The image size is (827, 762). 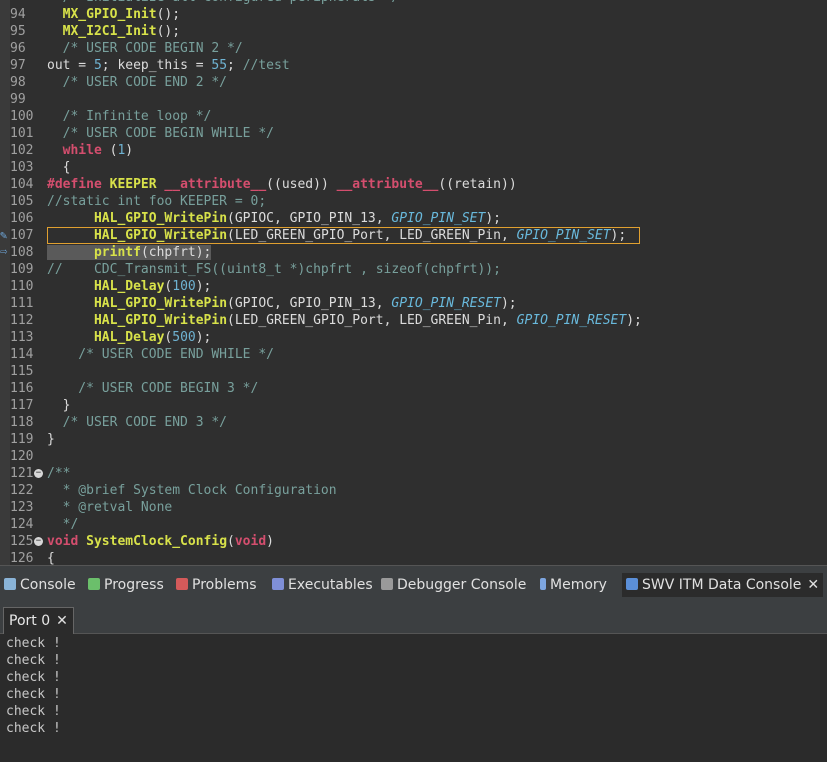 I want to click on code-line: 120, so click(x=413, y=456).